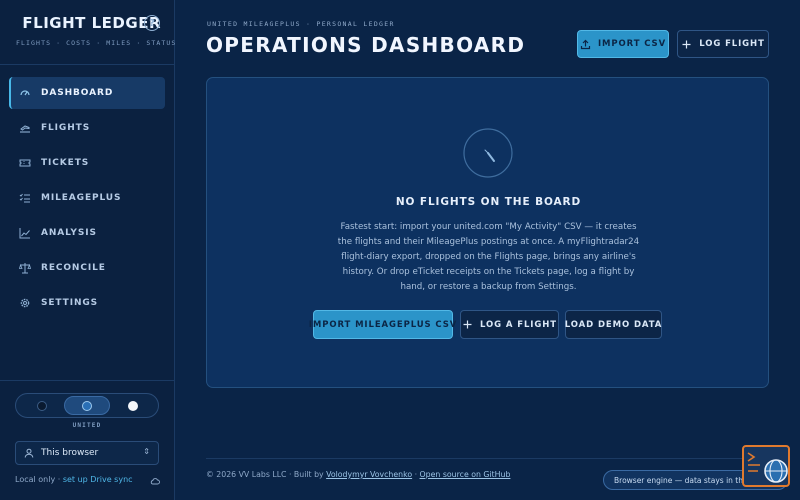 Image resolution: width=800 pixels, height=500 pixels. Describe the element at coordinates (25, 129) in the screenshot. I see `plane-icon` at that location.